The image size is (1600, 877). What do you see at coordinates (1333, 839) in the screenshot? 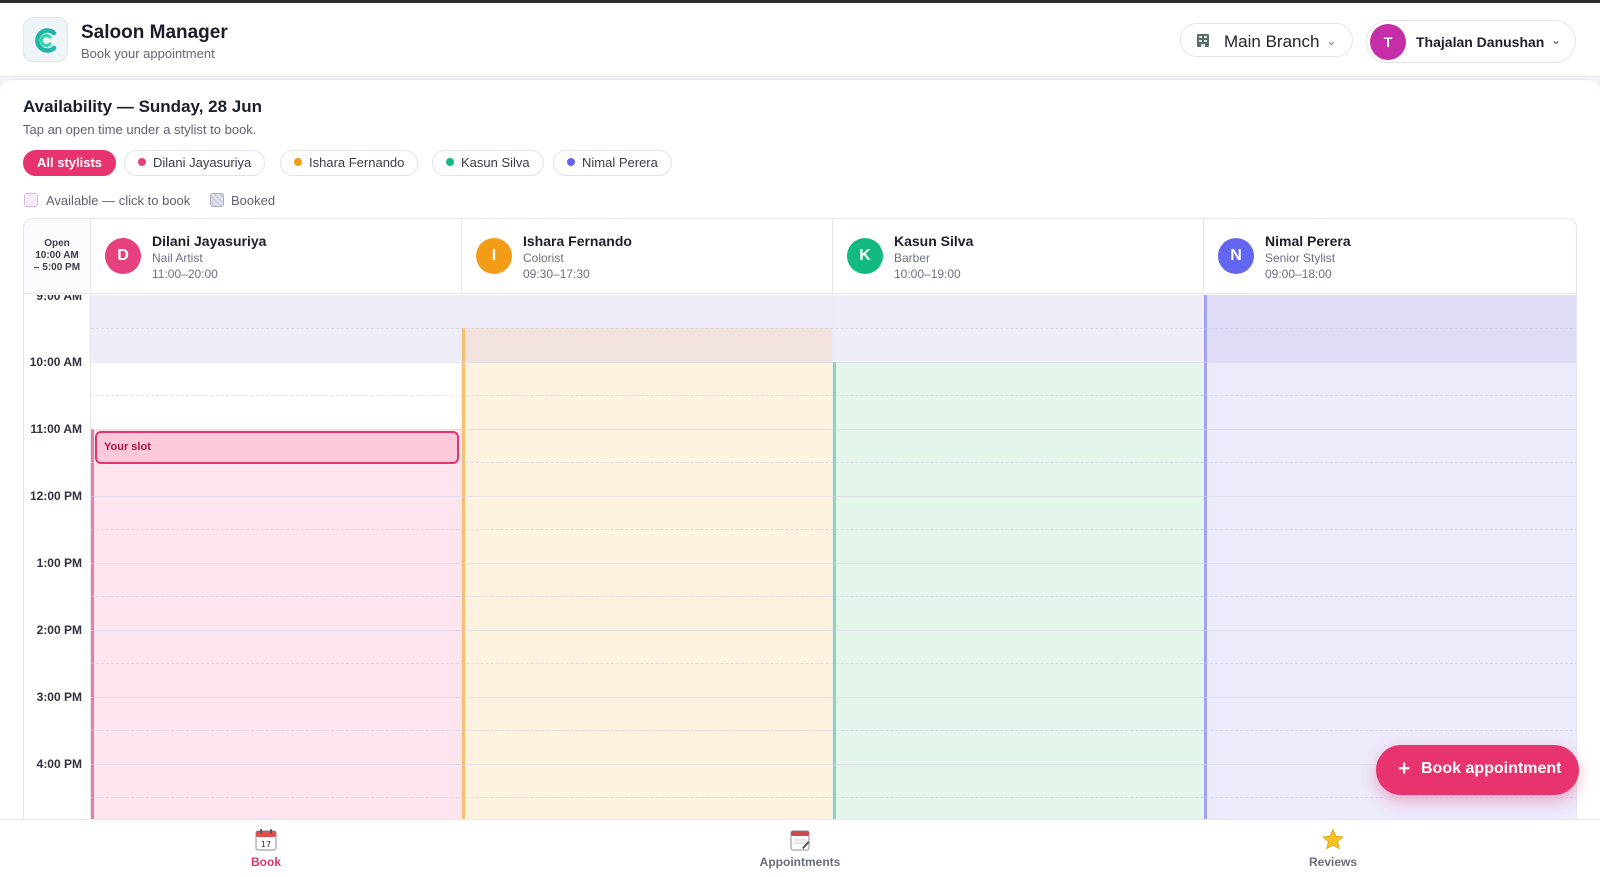
I see `star-icon` at bounding box center [1333, 839].